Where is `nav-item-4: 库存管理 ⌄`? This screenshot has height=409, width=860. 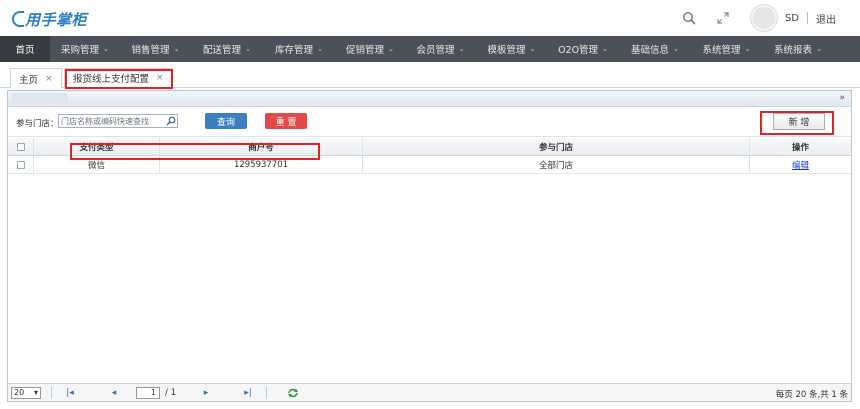
nav-item-4: 库存管理 ⌄ is located at coordinates (299, 49).